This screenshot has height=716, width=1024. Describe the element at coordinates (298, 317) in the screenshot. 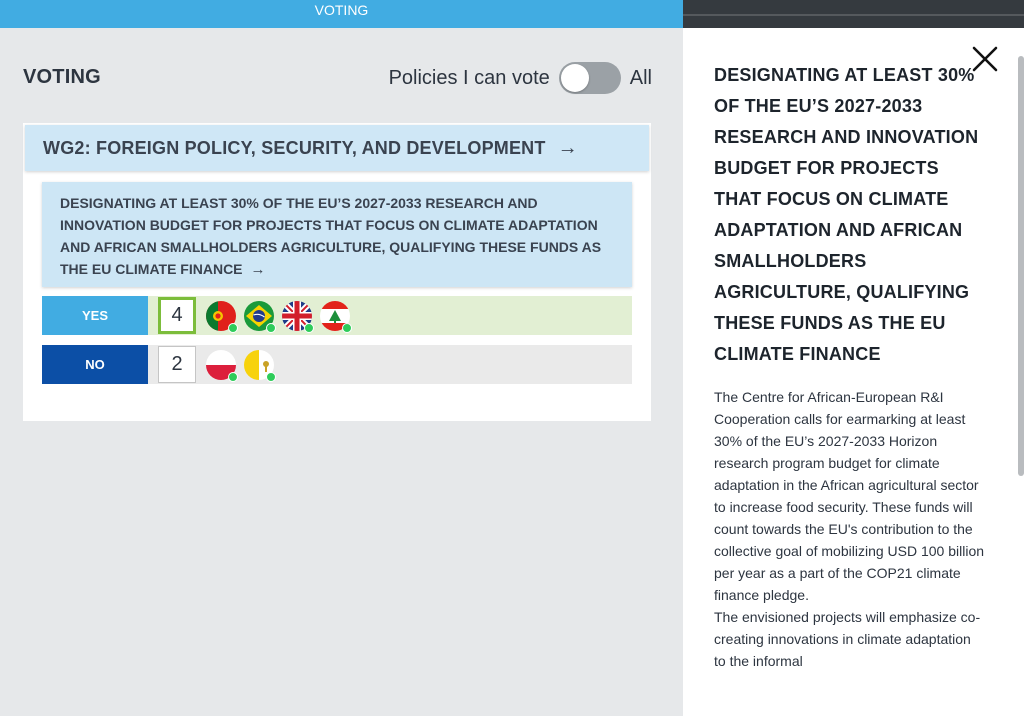

I see `uk-flag-icon` at that location.